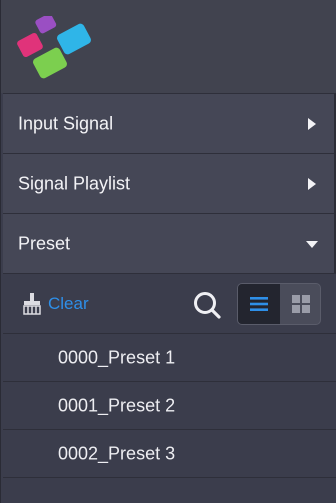 The height and width of the screenshot is (503, 336). I want to click on preset-name: 0001_Preset 2, so click(117, 405).